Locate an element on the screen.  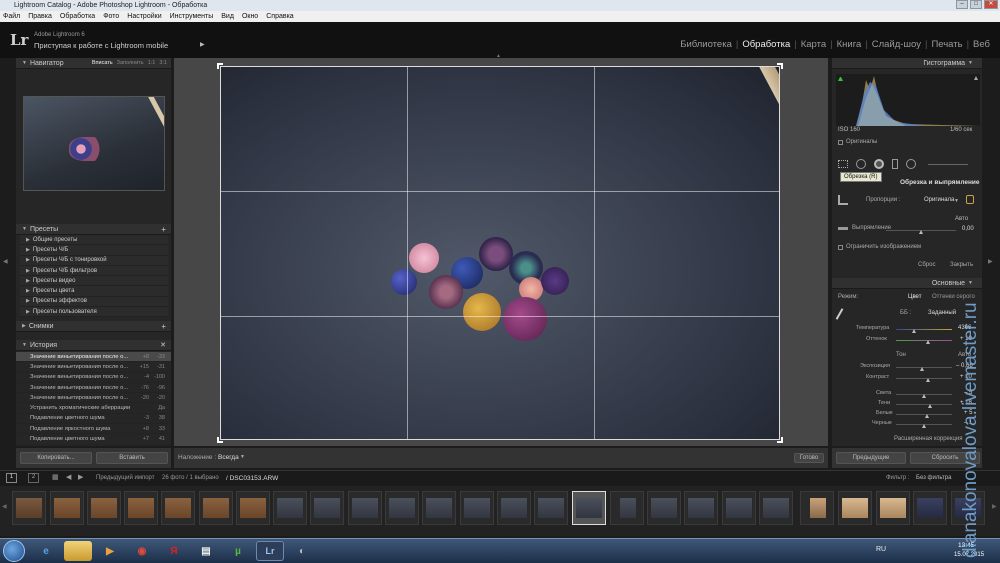
preset-folder: ▶ Пресеты Ч/Б is located at coordinates (94, 250).